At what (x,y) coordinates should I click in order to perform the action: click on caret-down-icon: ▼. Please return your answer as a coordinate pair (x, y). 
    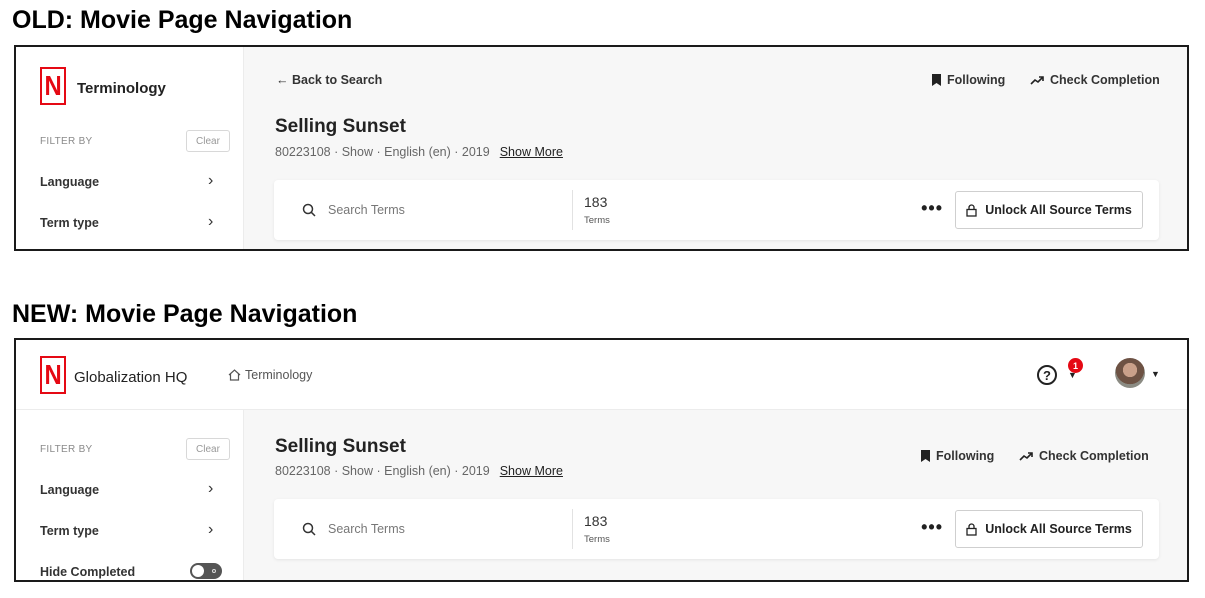
    Looking at the image, I should click on (1155, 374).